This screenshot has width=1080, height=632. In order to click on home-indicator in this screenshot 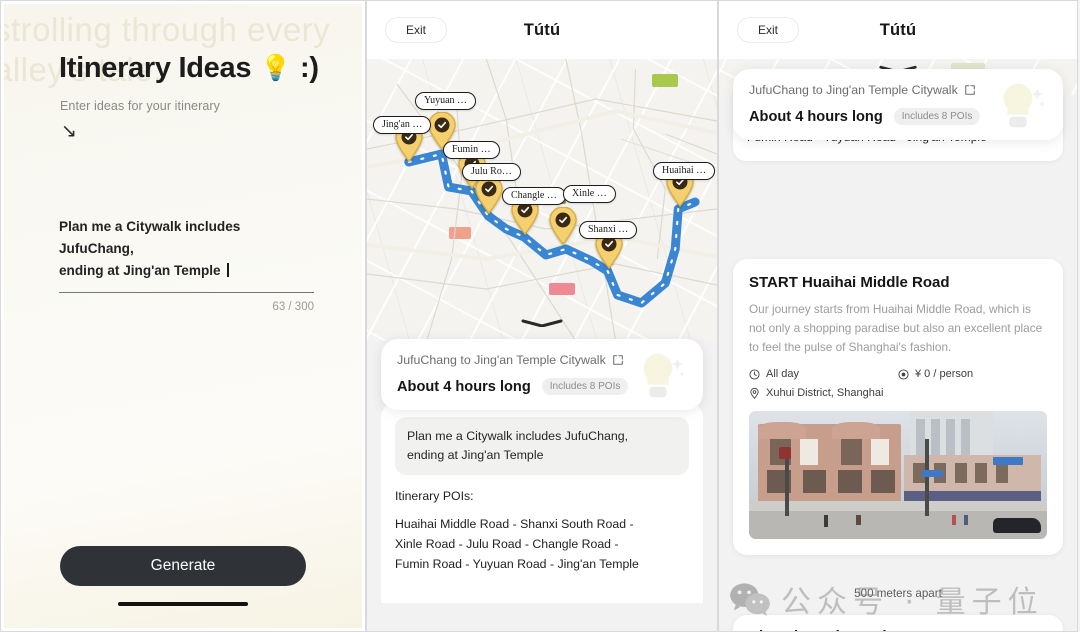, I will do `click(183, 604)`.